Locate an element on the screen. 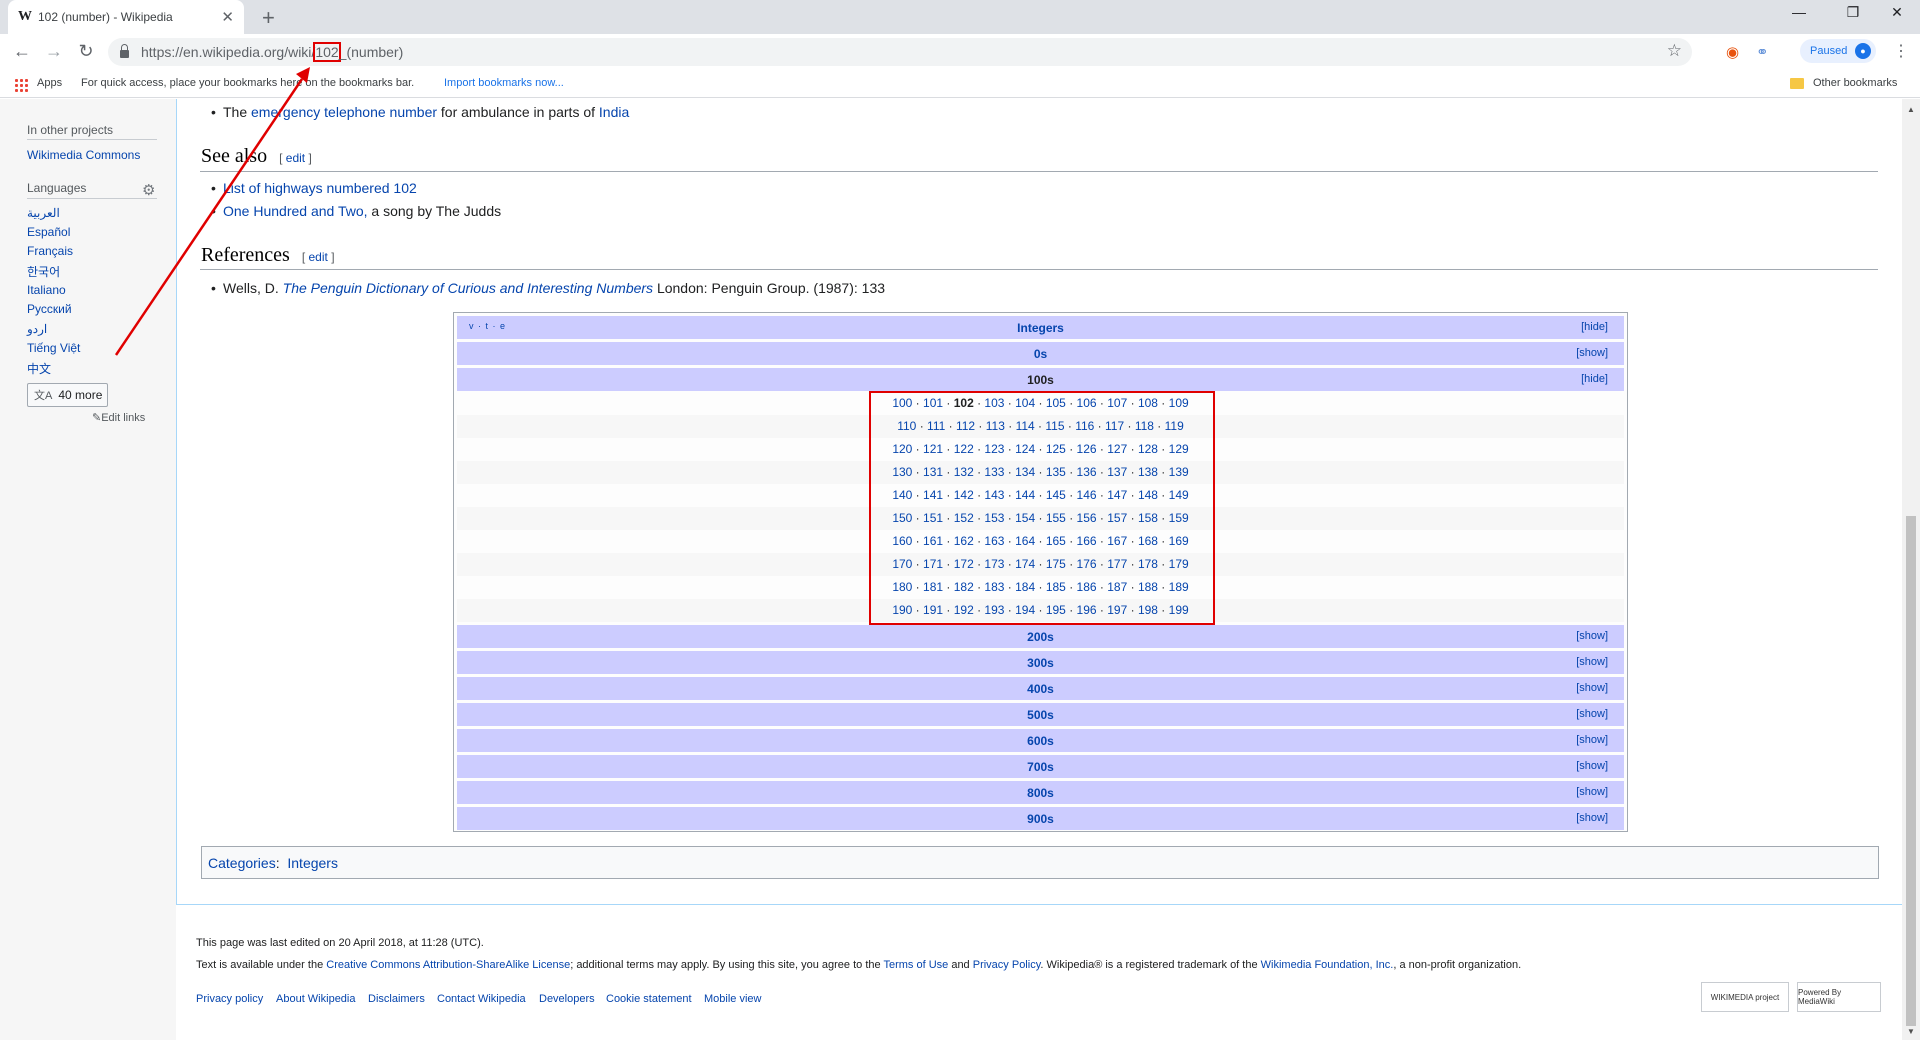  number-link: 129 is located at coordinates (1179, 449).